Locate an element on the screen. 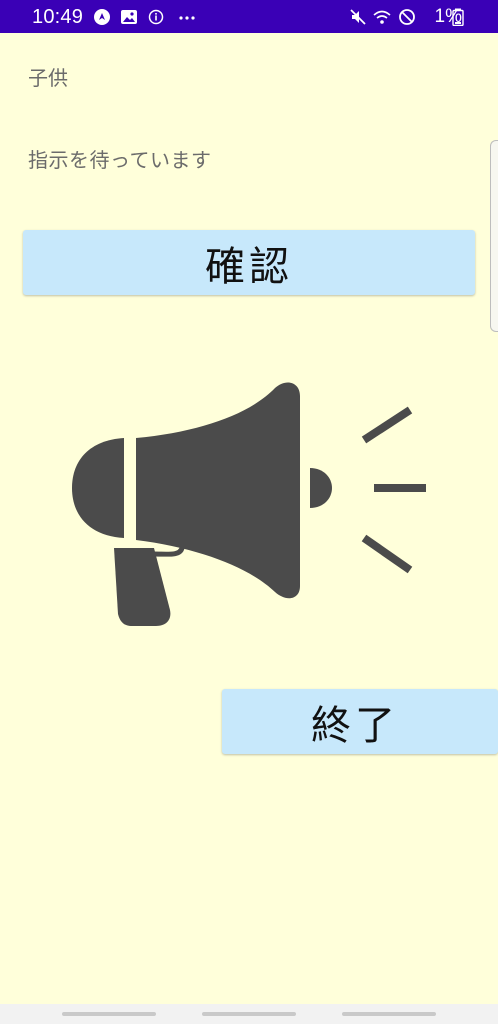 The width and height of the screenshot is (498, 1024). confirm-button: 確認 is located at coordinates (249, 262).